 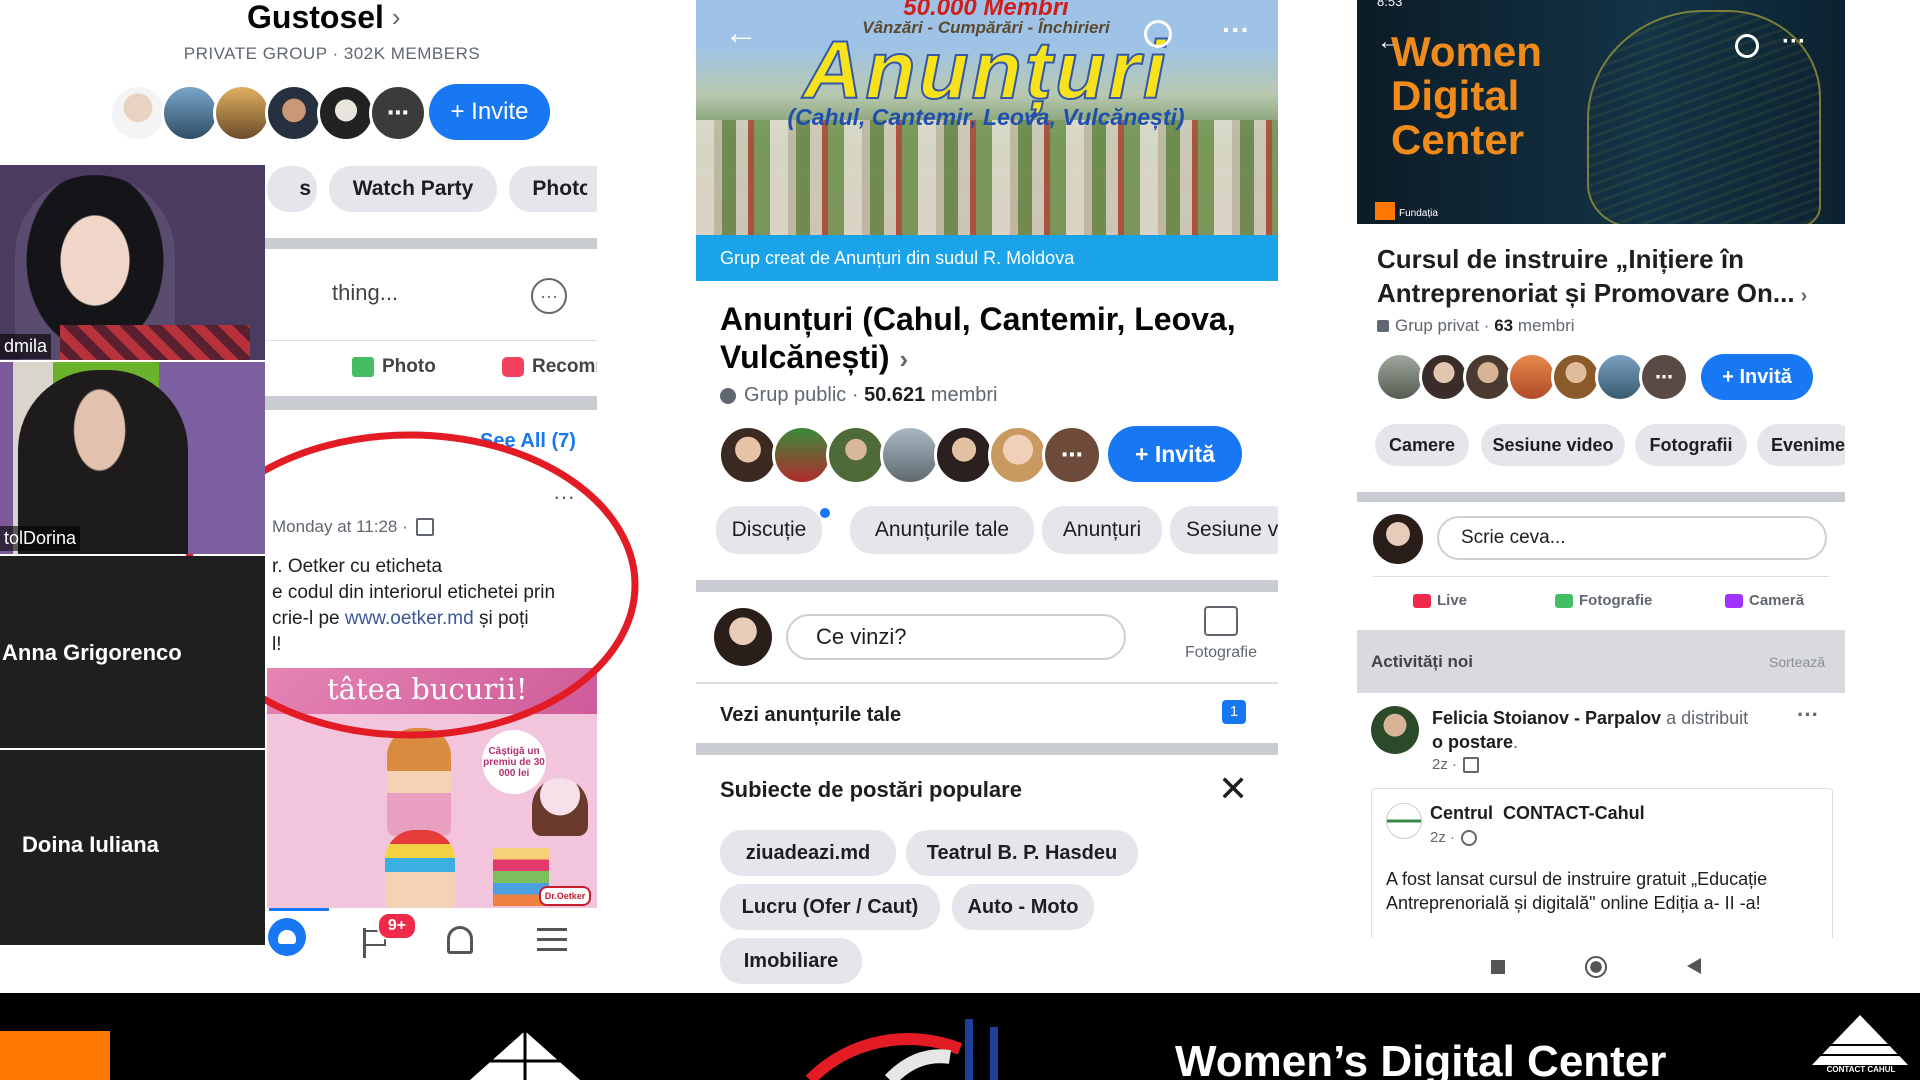 I want to click on ads-count-badge: 1, so click(x=1234, y=712).